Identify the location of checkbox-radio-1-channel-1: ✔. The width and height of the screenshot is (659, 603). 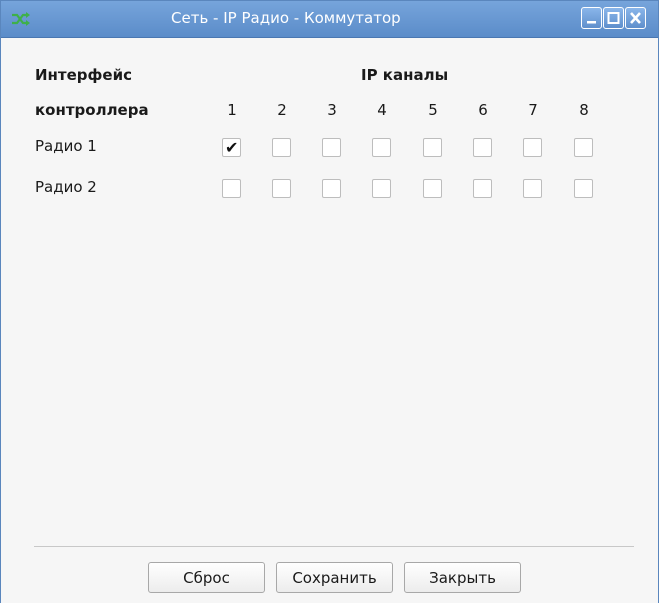
(231, 147).